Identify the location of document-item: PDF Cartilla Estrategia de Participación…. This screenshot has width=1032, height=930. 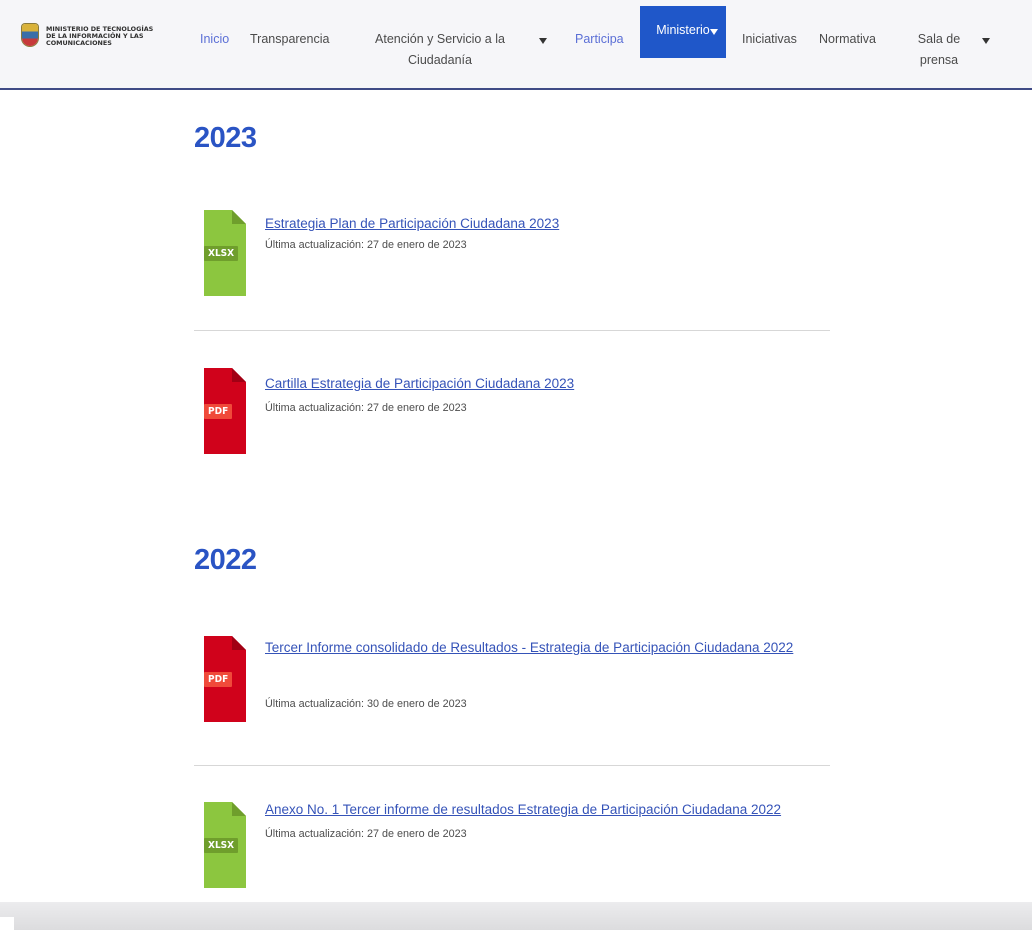
(512, 412).